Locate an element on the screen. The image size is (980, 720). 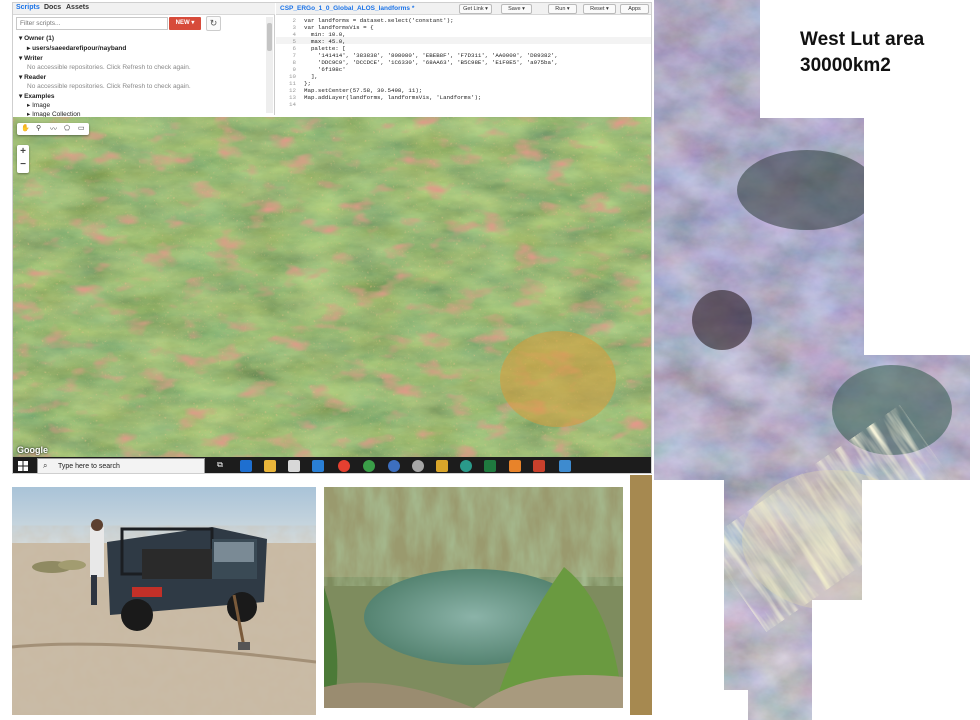
code-line: var landformsVis = { is located at coordinates (339, 27).